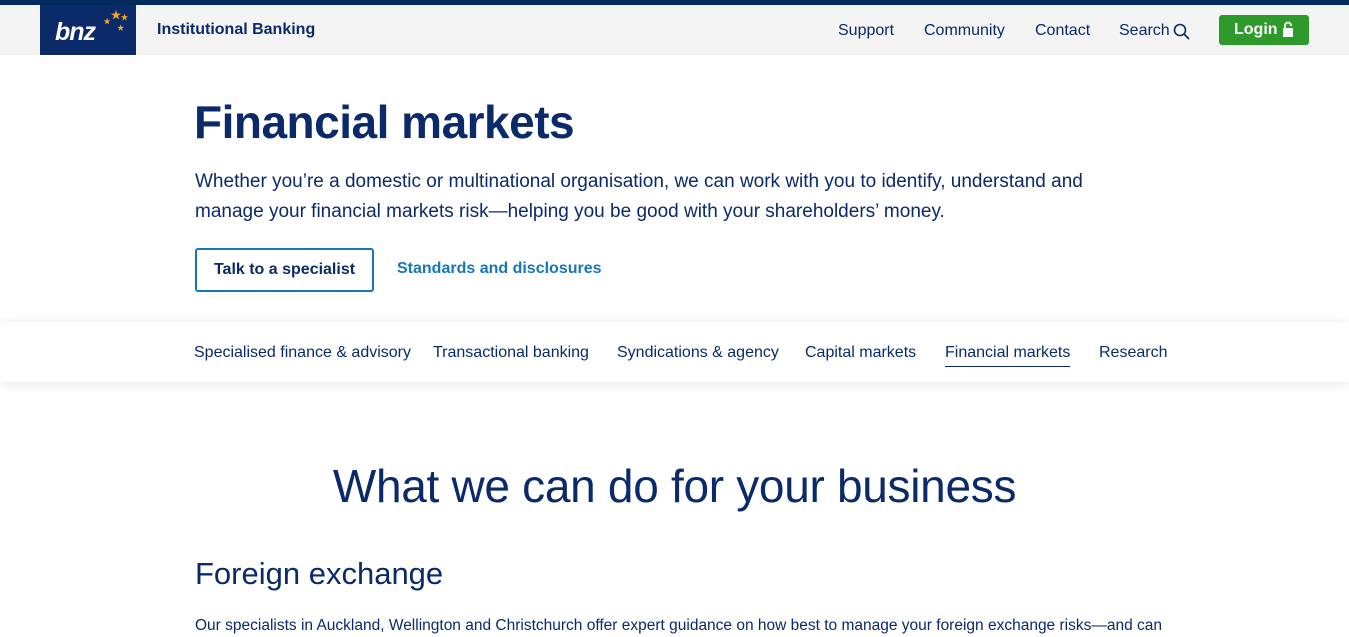  Describe the element at coordinates (698, 353) in the screenshot. I see `subnav-item-syndications: Syndications & agency` at that location.